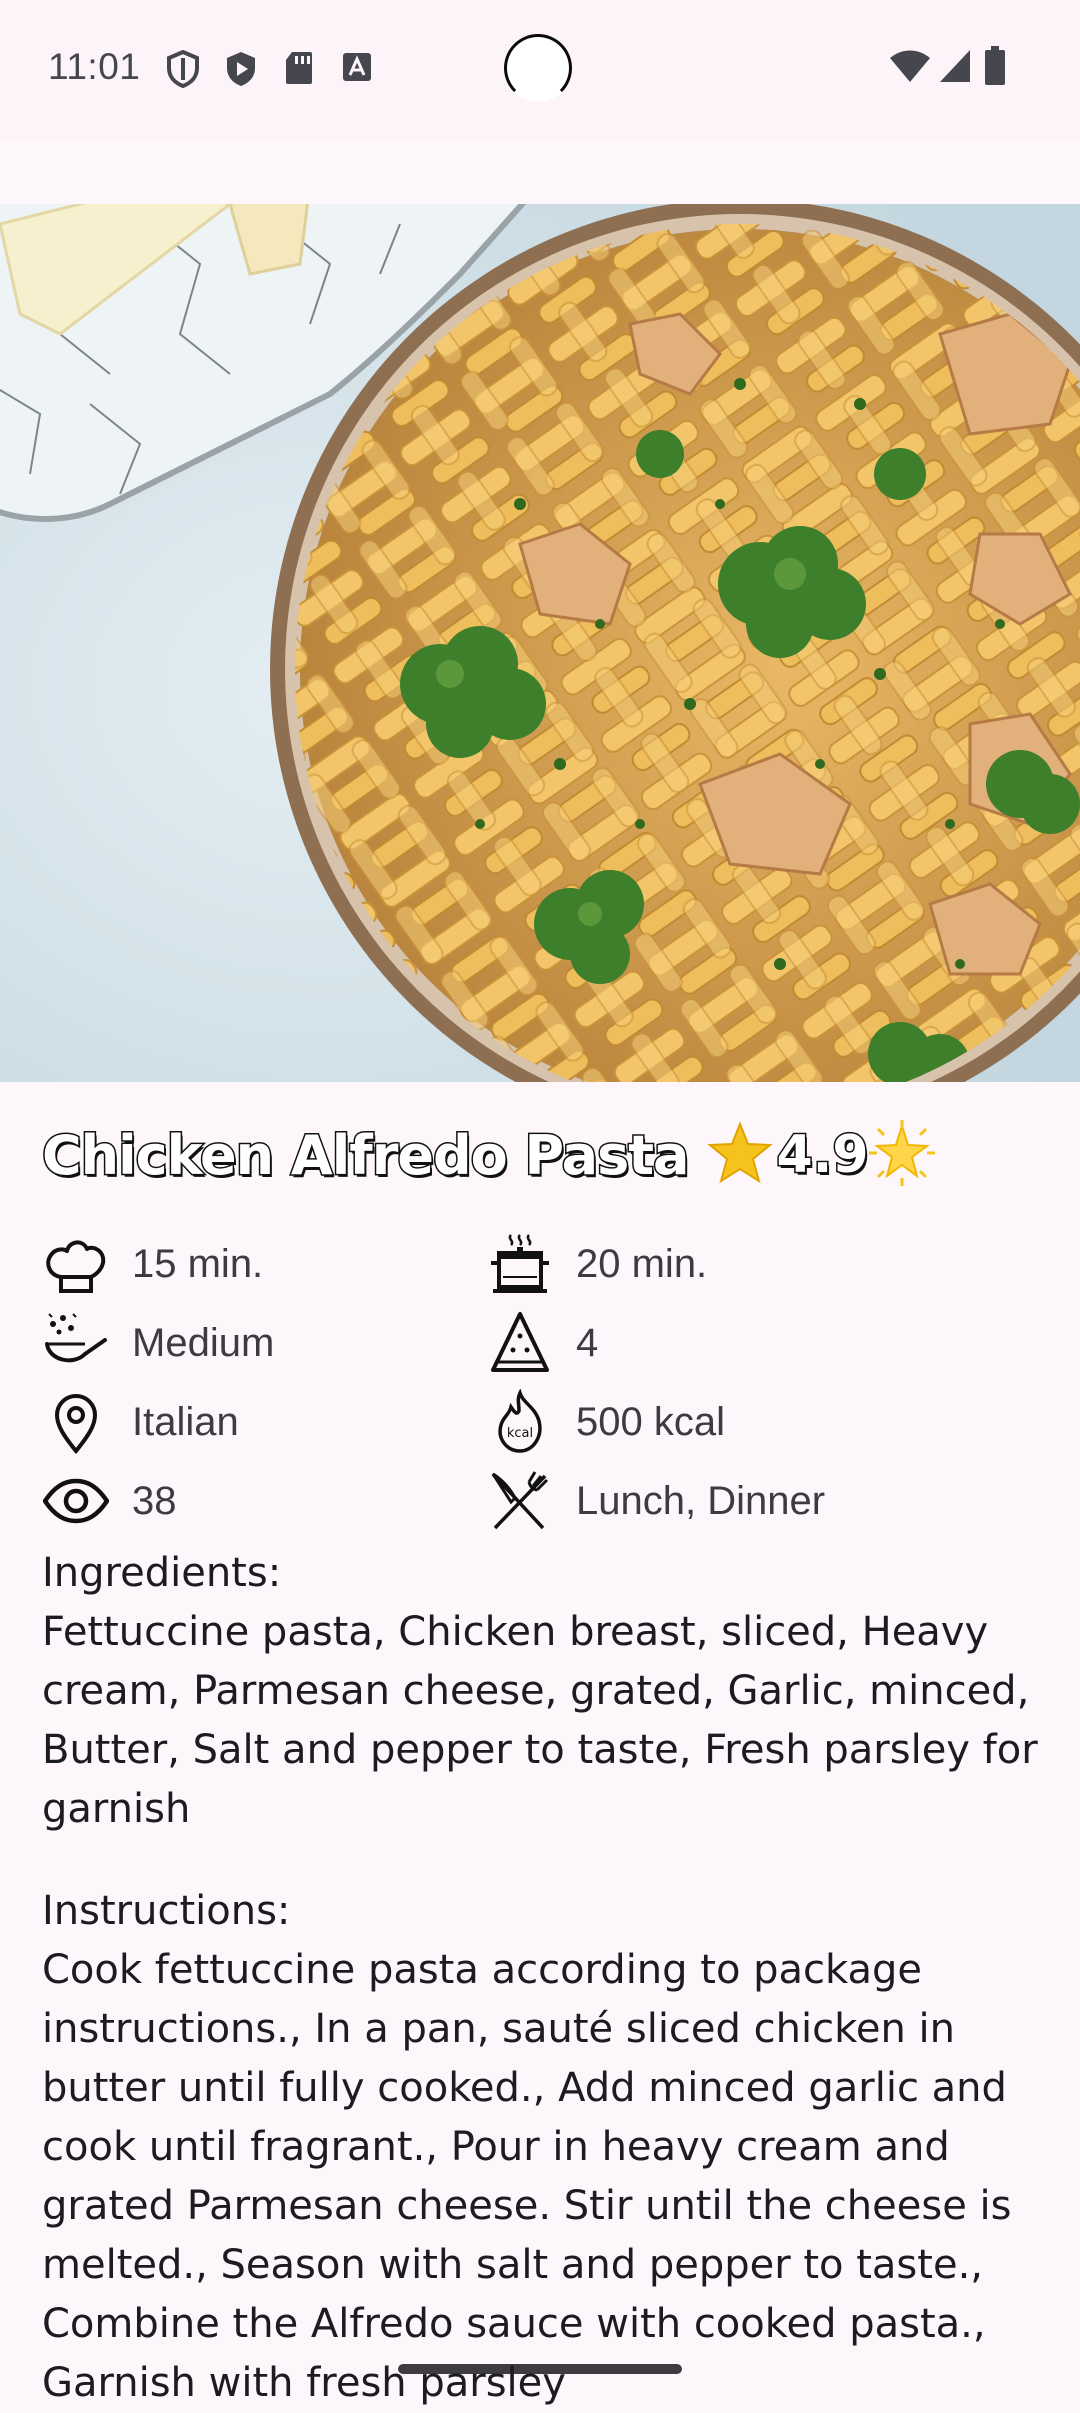 The image size is (1080, 2413). Describe the element at coordinates (76, 1501) in the screenshot. I see `eye-icon` at that location.